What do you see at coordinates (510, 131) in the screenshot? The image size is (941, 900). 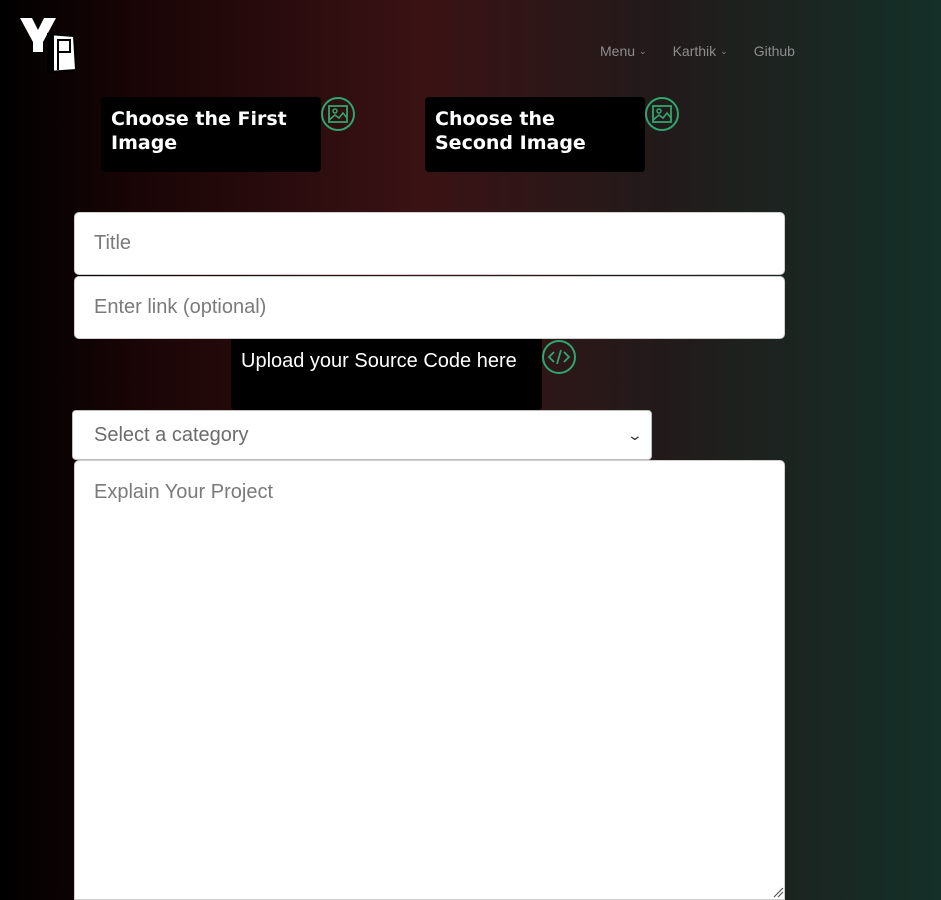 I see `choose-second-image-label: Choose the Second Image` at bounding box center [510, 131].